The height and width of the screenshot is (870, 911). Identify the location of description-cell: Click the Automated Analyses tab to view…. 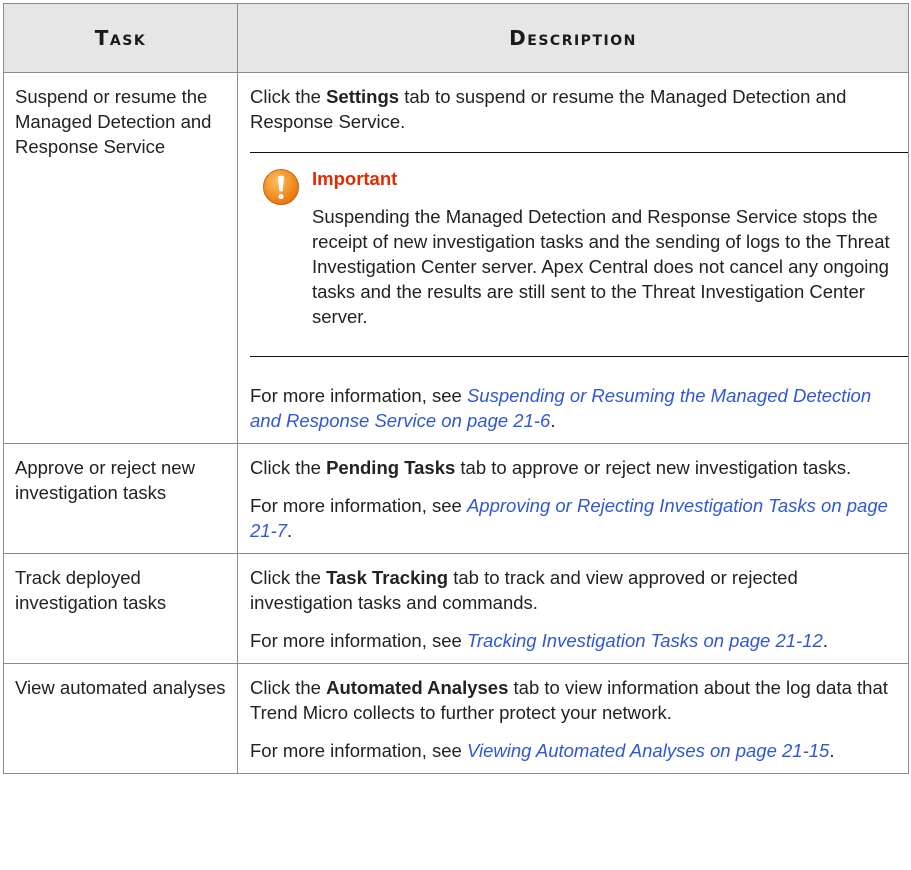
(573, 718).